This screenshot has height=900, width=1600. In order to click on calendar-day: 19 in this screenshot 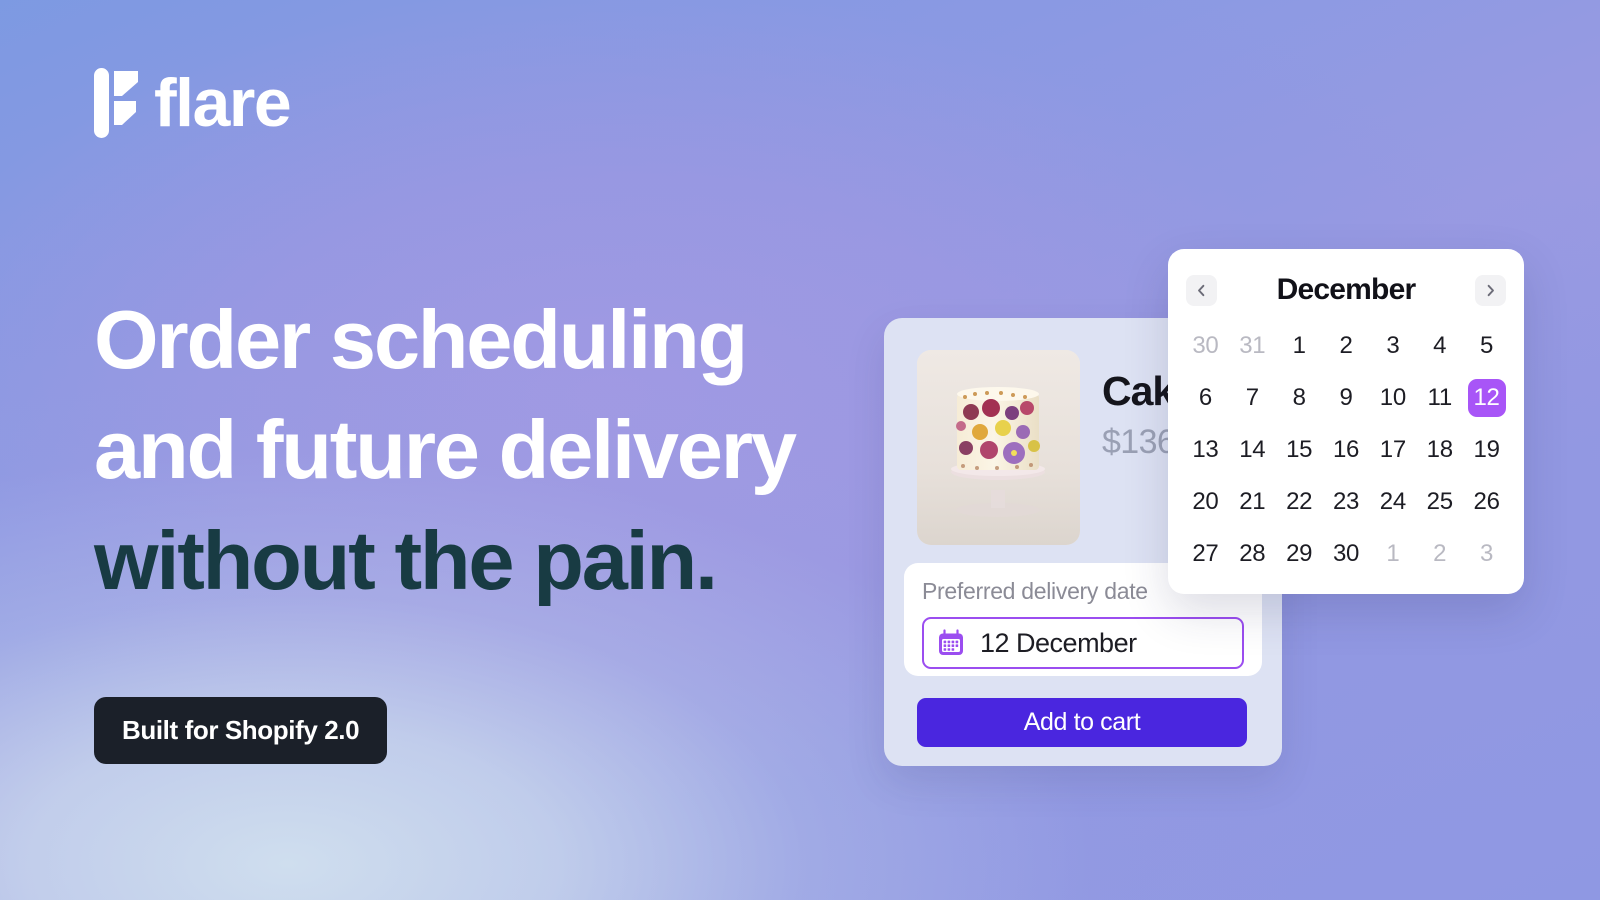, I will do `click(1486, 450)`.